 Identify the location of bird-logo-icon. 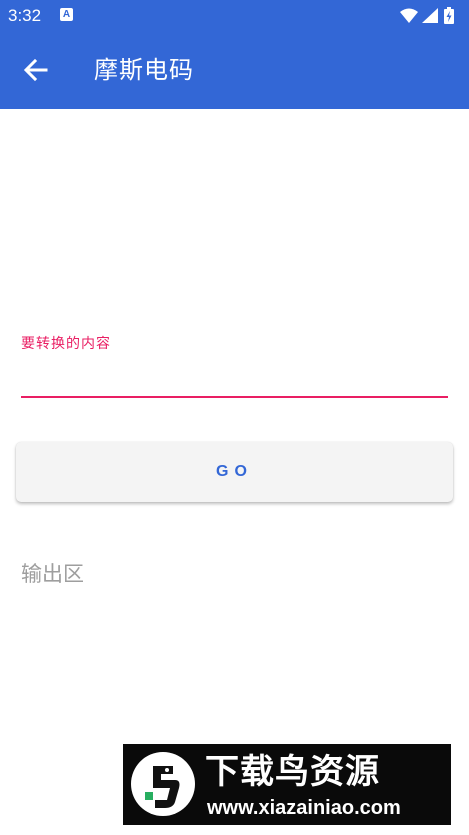
(163, 784).